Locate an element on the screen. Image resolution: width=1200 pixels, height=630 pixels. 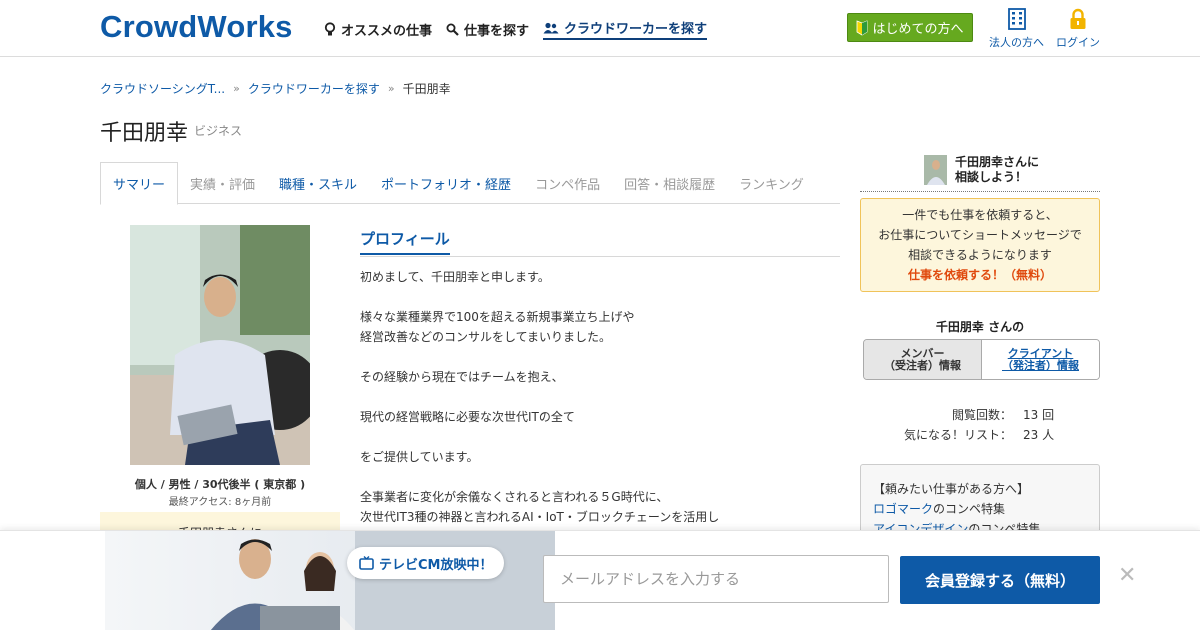
page-title: 千田朋幸 is located at coordinates (144, 133).